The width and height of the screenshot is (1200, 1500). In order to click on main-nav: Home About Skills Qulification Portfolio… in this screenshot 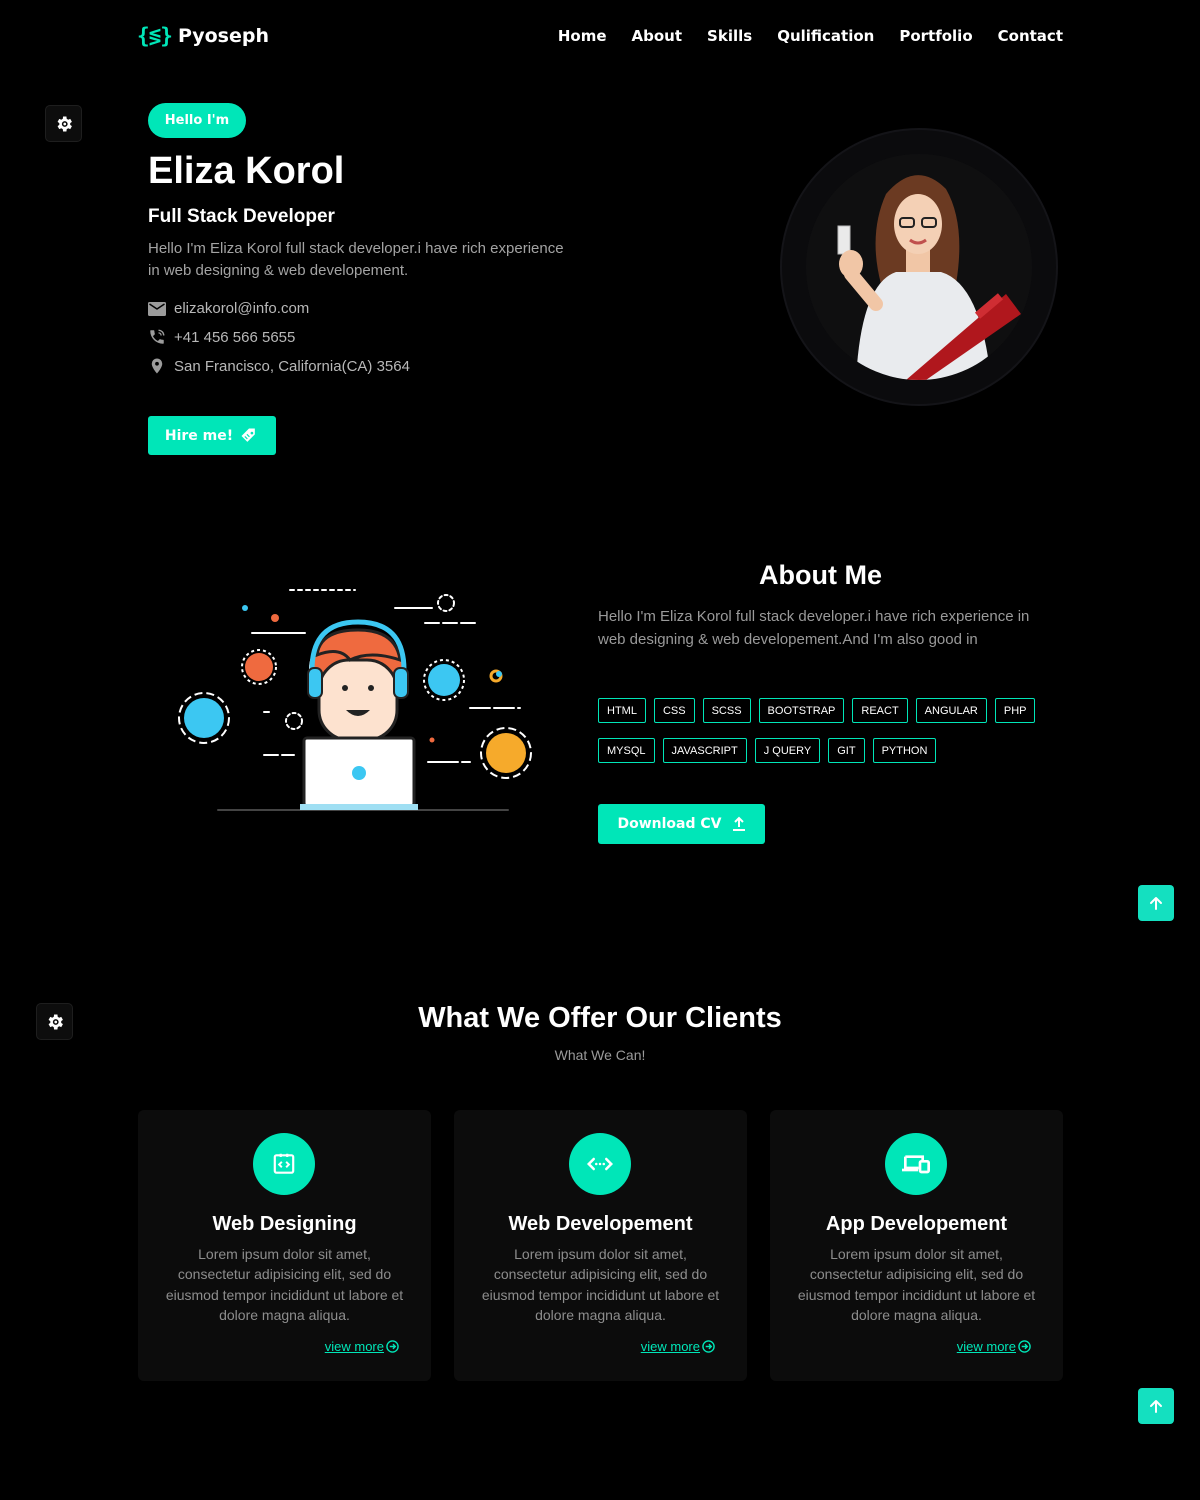, I will do `click(810, 36)`.